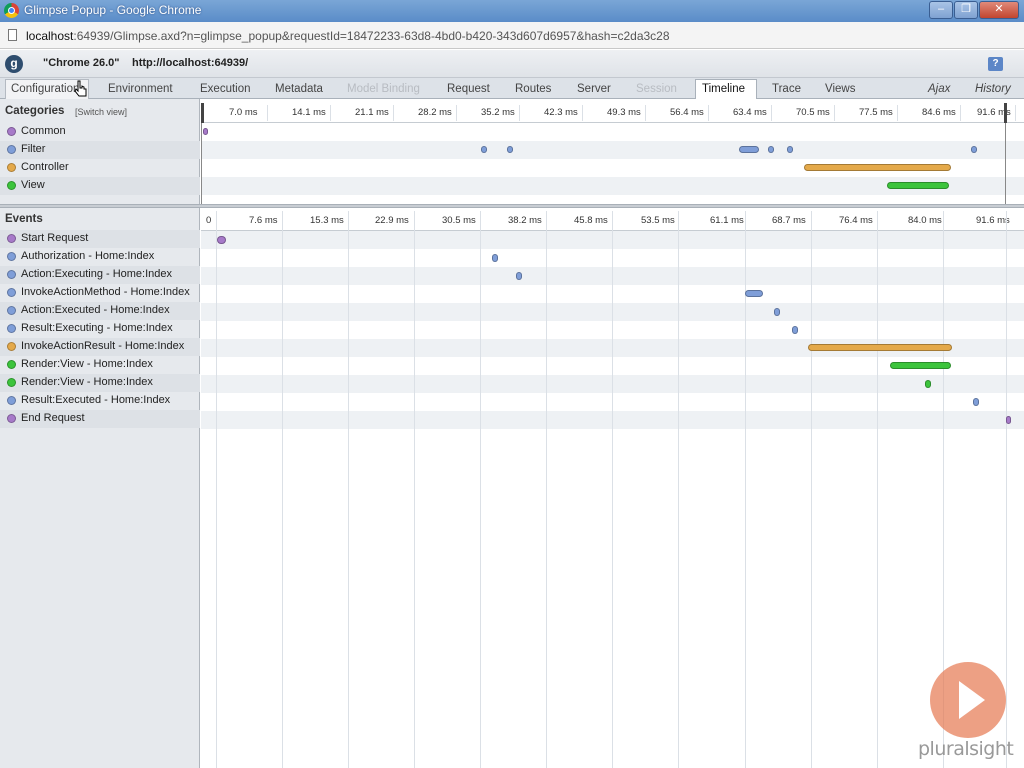  Describe the element at coordinates (999, 10) in the screenshot. I see `close-button: ✕` at that location.